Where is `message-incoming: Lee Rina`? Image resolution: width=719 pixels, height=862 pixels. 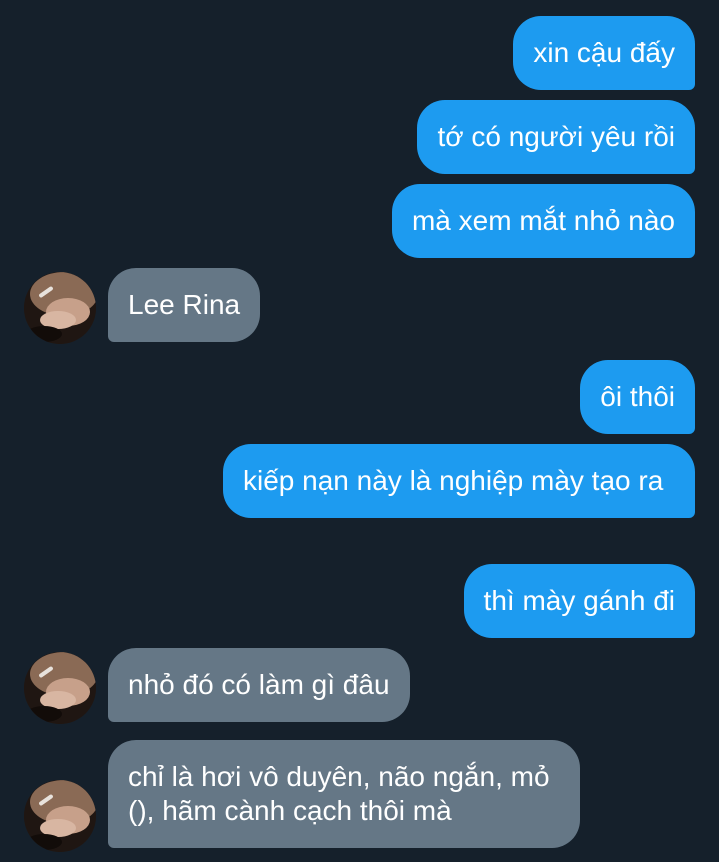
message-incoming: Lee Rina is located at coordinates (184, 305).